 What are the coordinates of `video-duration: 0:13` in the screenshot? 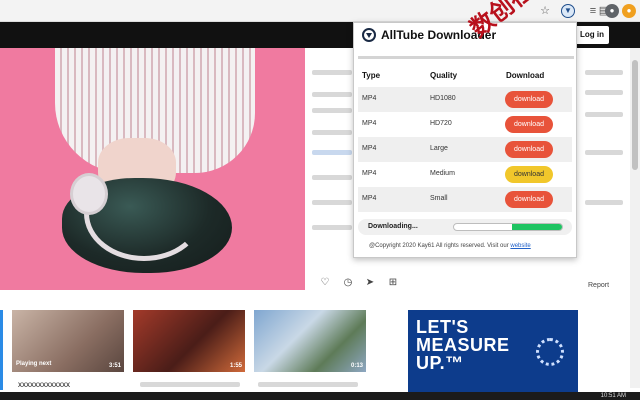 It's located at (356, 366).